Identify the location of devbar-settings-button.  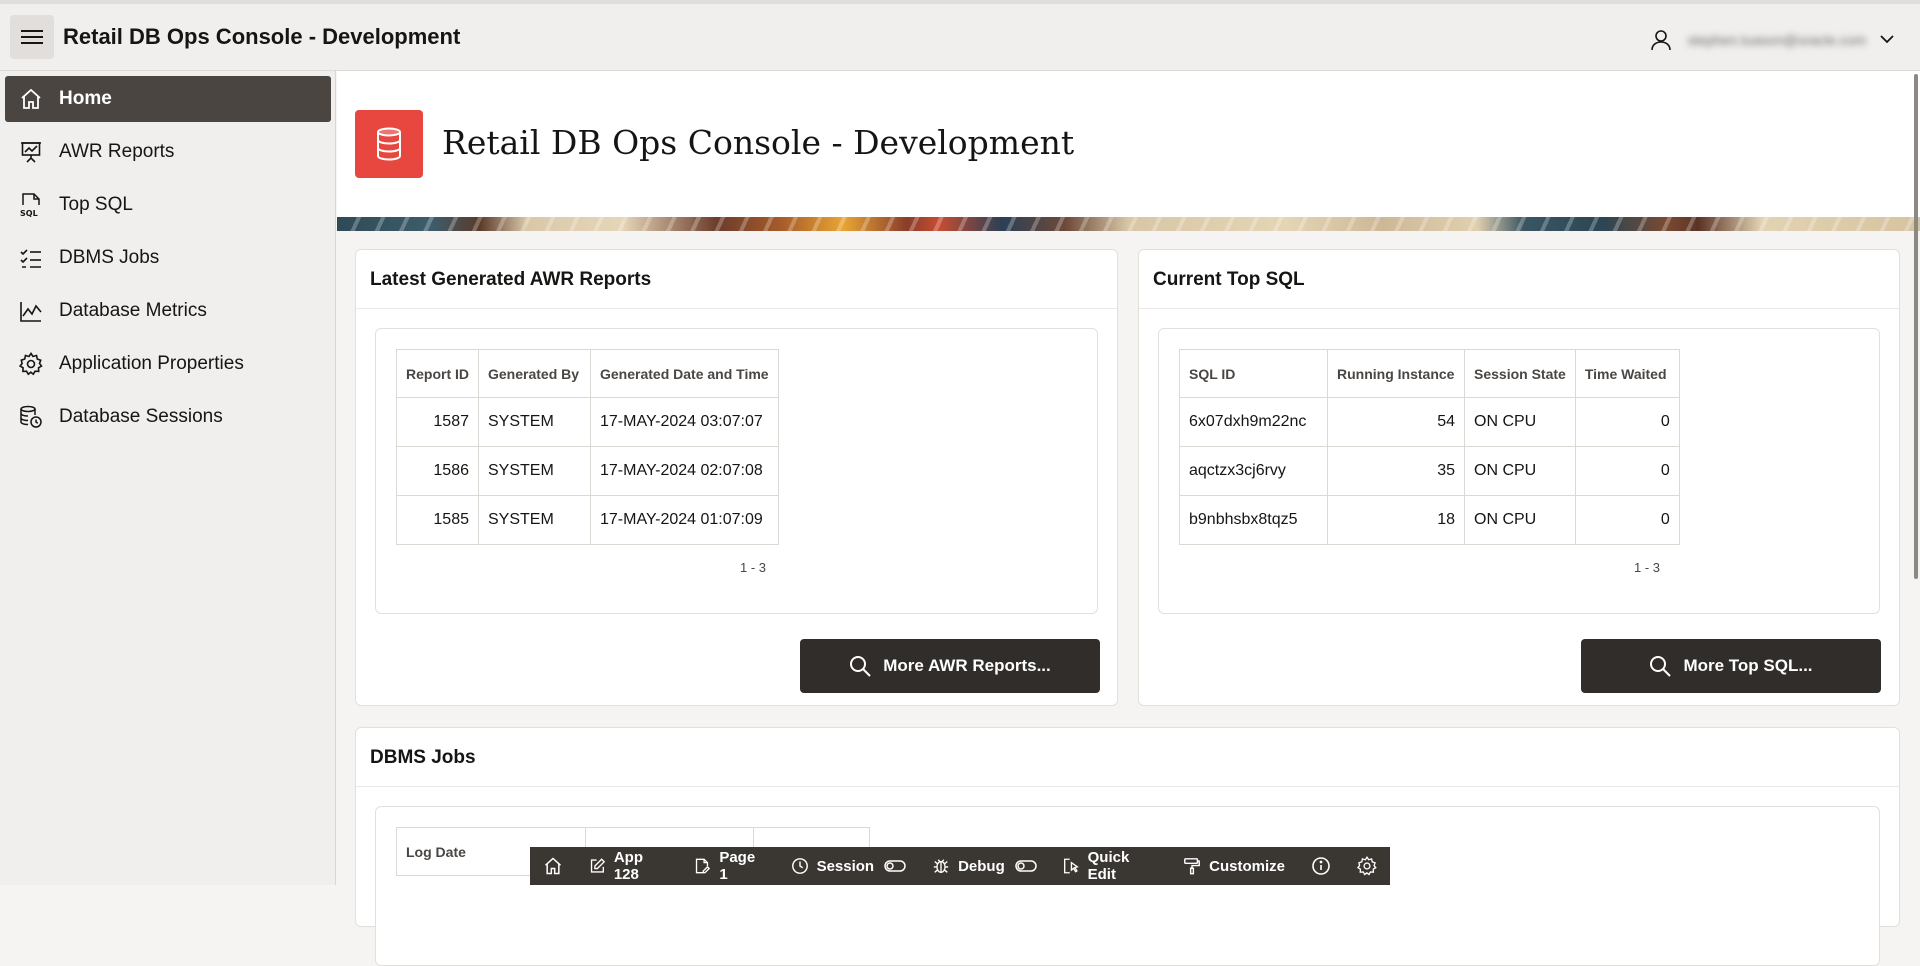
(1367, 866).